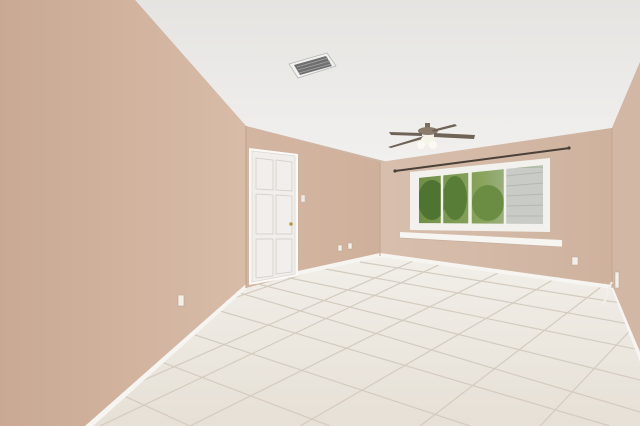  What do you see at coordinates (273, 216) in the screenshot?
I see `door` at bounding box center [273, 216].